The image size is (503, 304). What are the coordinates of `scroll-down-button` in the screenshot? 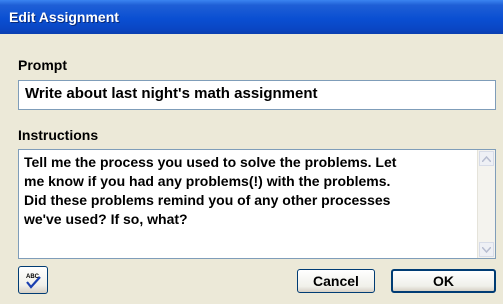 It's located at (486, 249).